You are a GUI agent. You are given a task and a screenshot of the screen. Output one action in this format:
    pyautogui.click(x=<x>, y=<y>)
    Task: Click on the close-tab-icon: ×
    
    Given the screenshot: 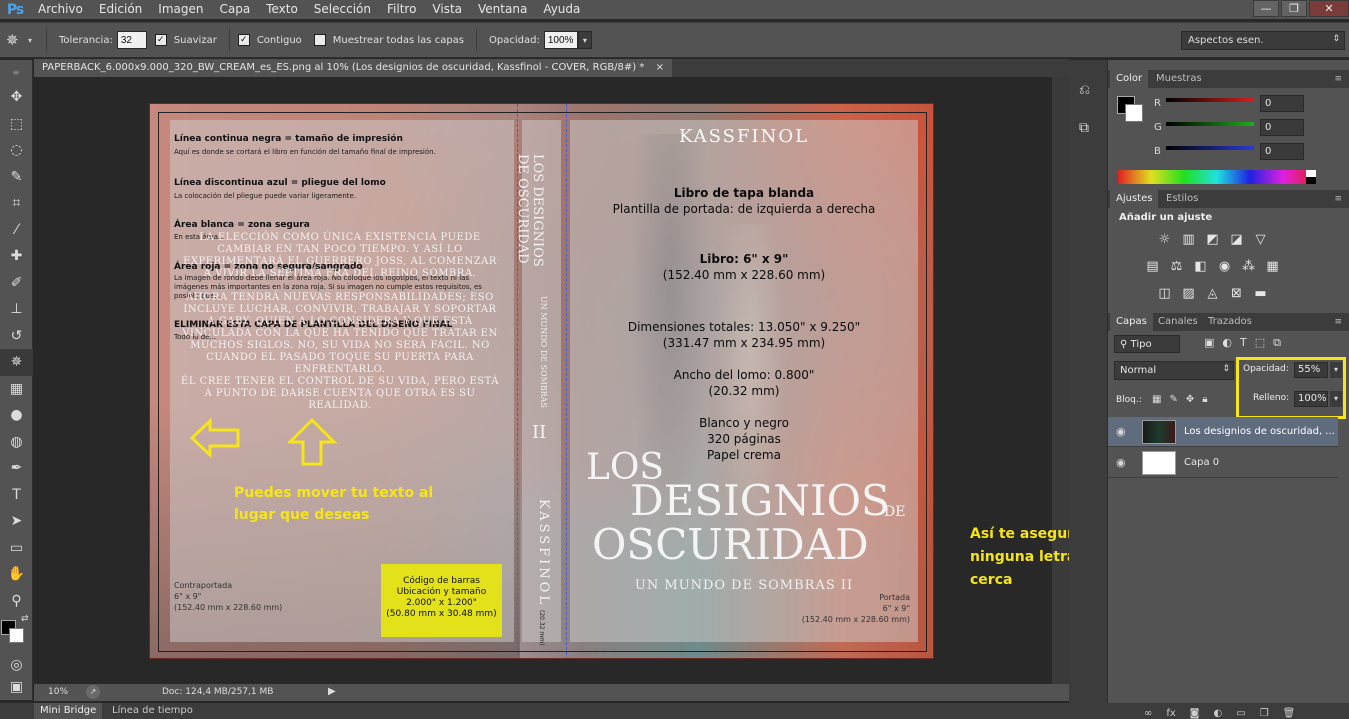 What is the action you would take?
    pyautogui.click(x=660, y=67)
    